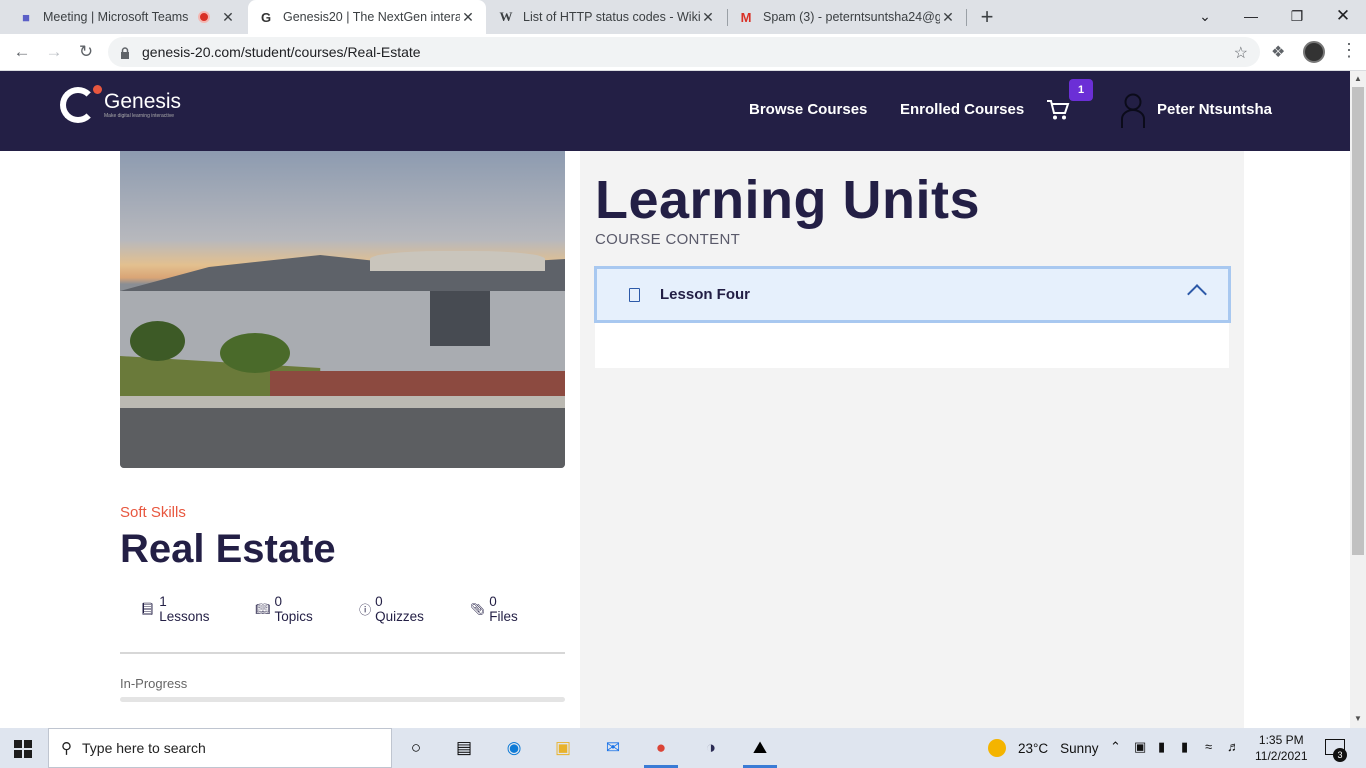 The width and height of the screenshot is (1366, 768). I want to click on edge-icon: ◉, so click(514, 748).